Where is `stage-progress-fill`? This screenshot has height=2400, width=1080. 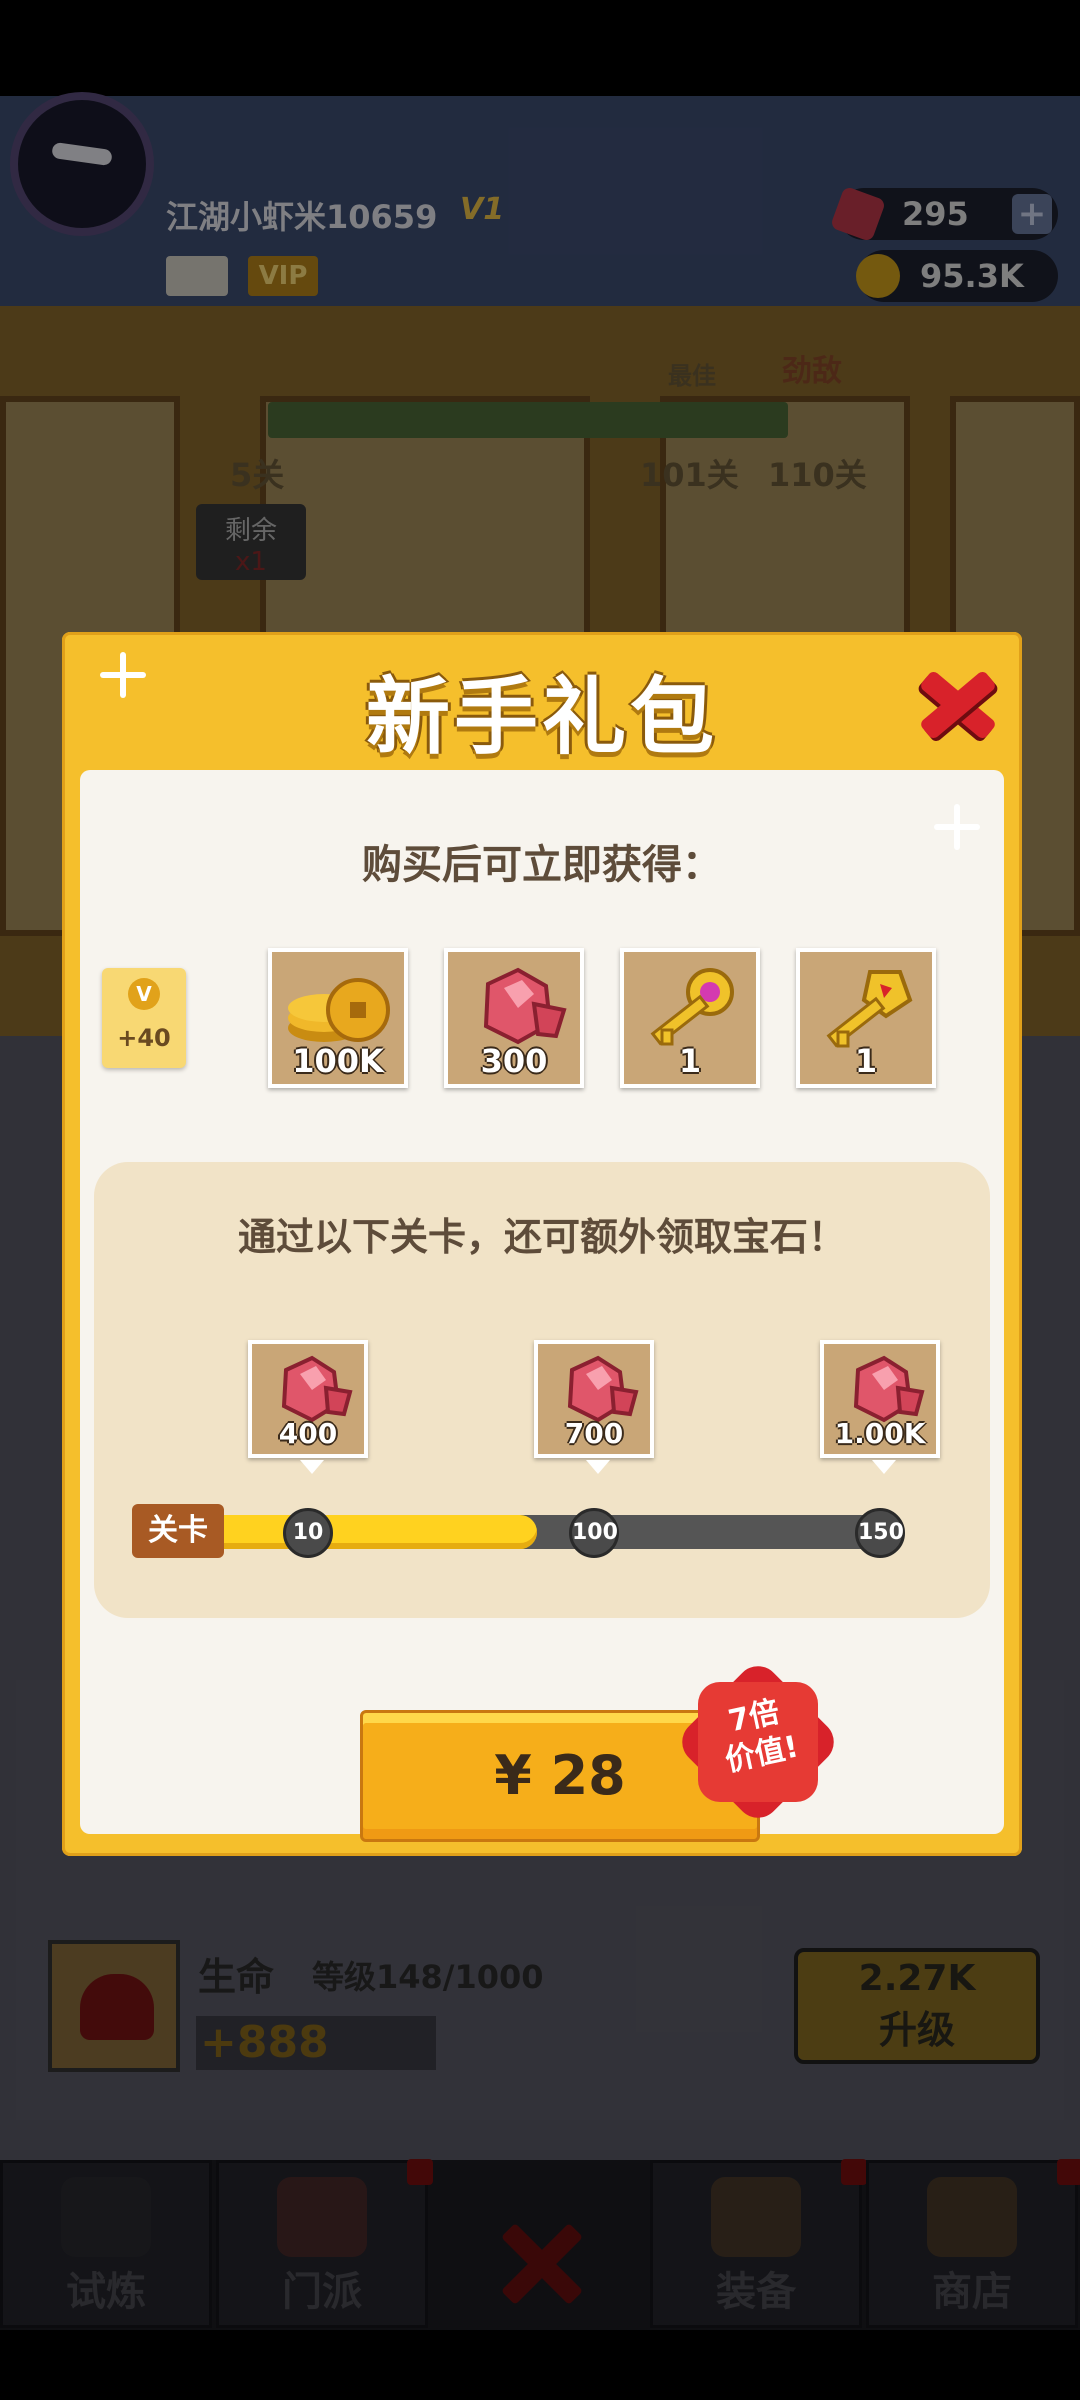
stage-progress-fill is located at coordinates (371, 1532).